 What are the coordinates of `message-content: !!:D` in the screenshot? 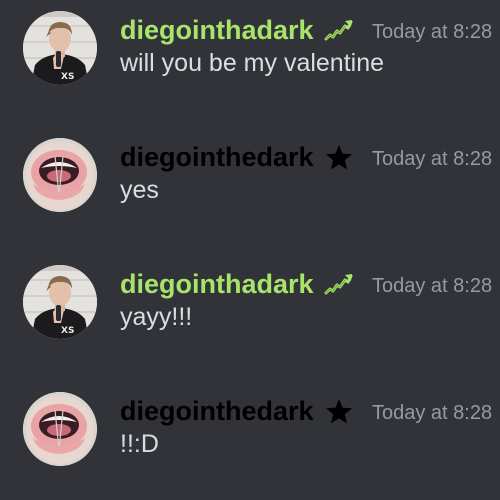 It's located at (139, 444).